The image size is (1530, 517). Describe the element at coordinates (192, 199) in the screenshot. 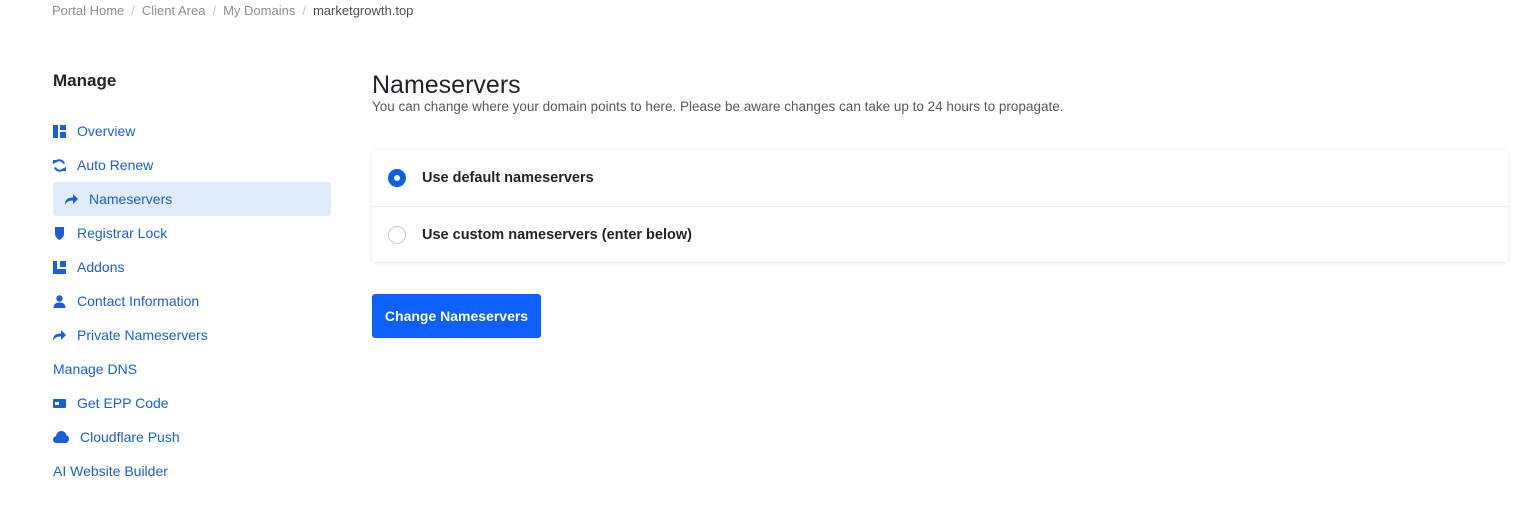

I see `sidebar-item-nameservers: Nameservers` at that location.